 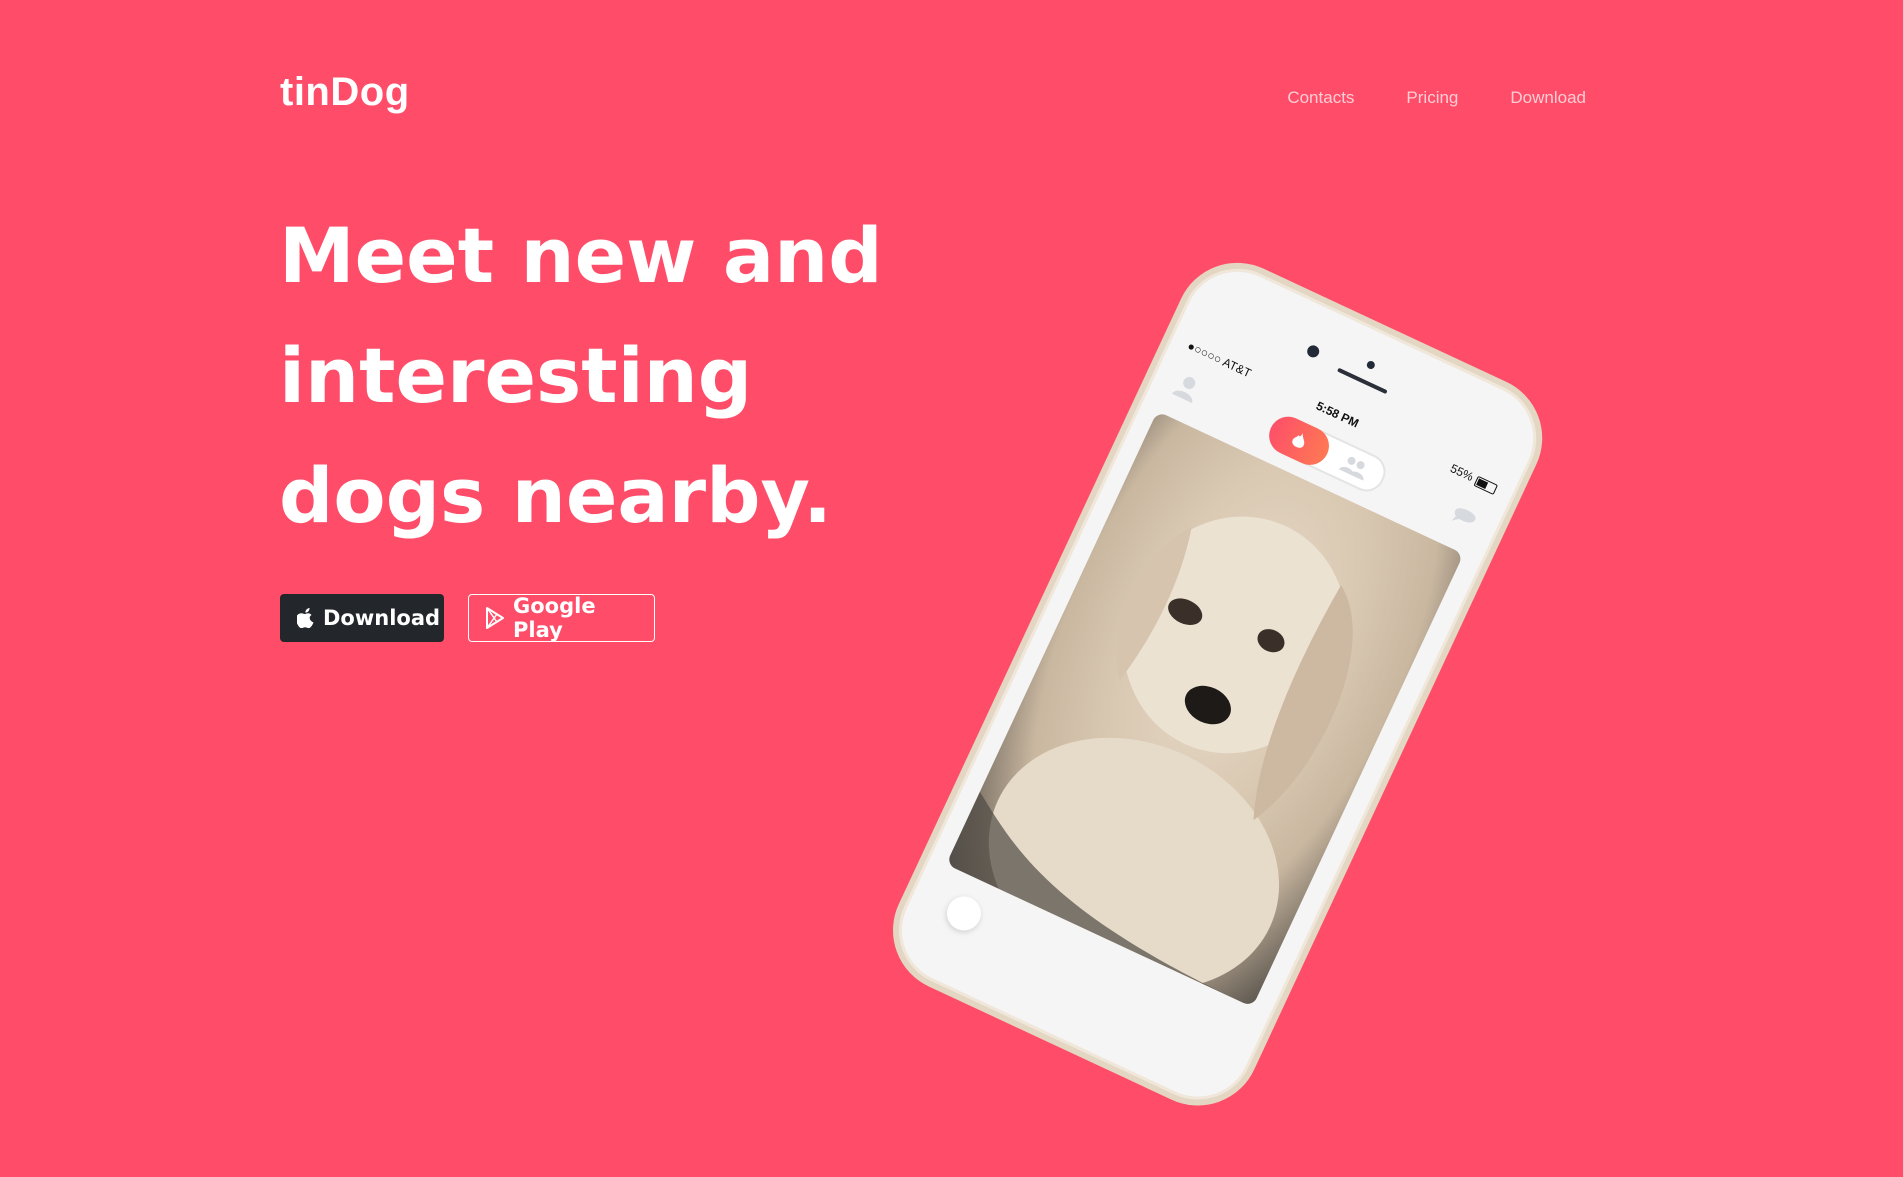 What do you see at coordinates (555, 495) in the screenshot?
I see `hero-title-line-3: dogs nearby.` at bounding box center [555, 495].